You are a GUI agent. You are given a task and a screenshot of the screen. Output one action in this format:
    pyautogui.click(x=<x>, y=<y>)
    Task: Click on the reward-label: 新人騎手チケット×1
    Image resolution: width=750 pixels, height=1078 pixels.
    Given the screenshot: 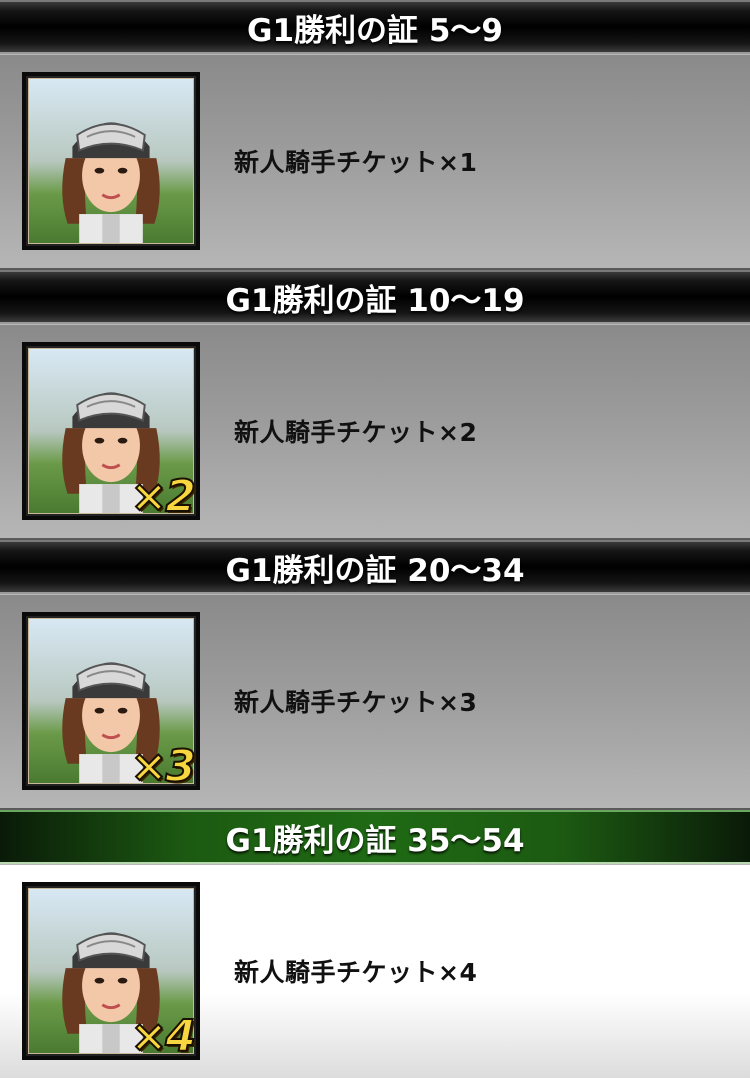 What is the action you would take?
    pyautogui.click(x=356, y=162)
    